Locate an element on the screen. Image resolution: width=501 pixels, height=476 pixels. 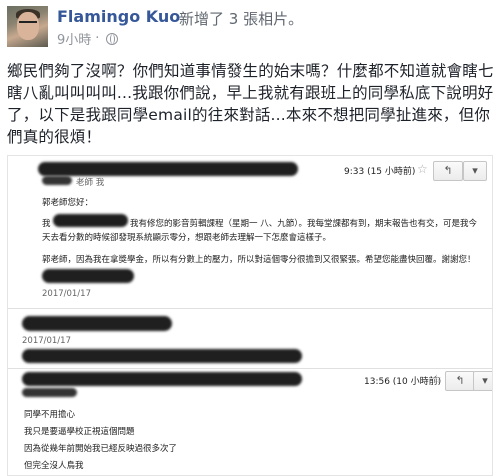
redacted-signature is located at coordinates (88, 276).